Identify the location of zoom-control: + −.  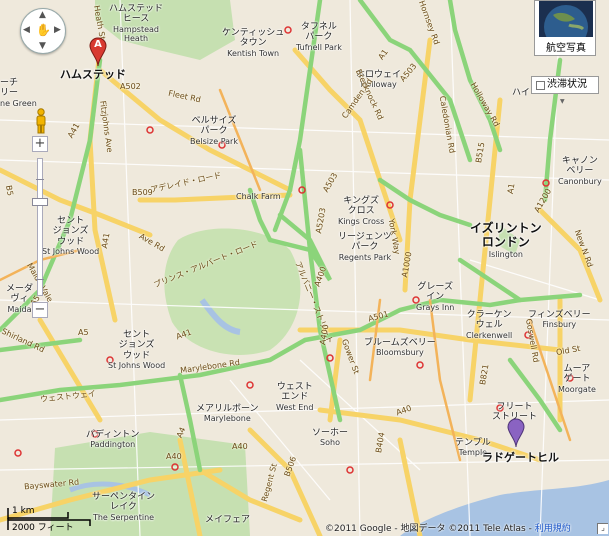
(40, 229).